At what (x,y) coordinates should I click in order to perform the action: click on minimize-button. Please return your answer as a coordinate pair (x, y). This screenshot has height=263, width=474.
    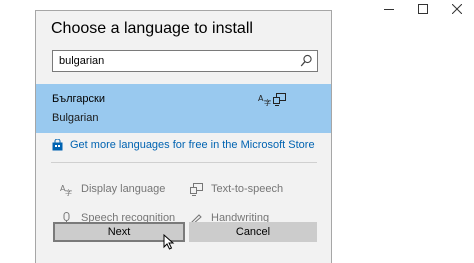
    Looking at the image, I should click on (389, 9).